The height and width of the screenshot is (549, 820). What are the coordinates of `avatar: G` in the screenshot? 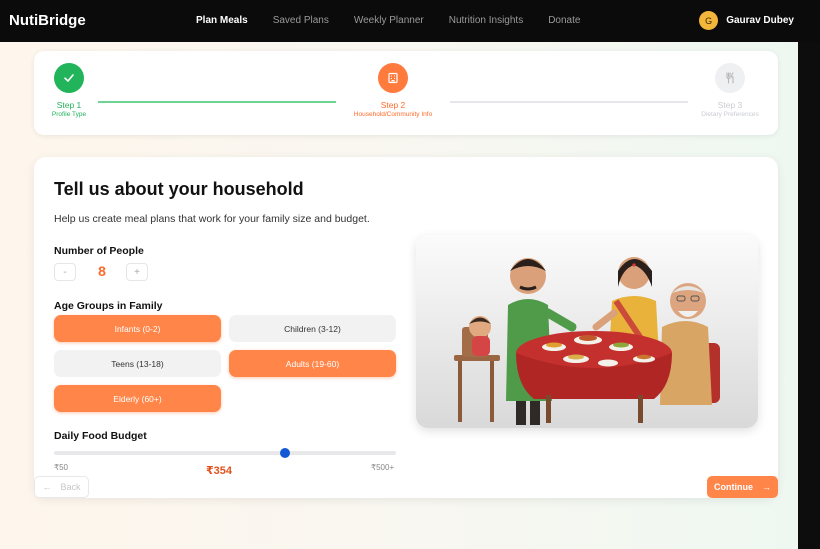 It's located at (709, 20).